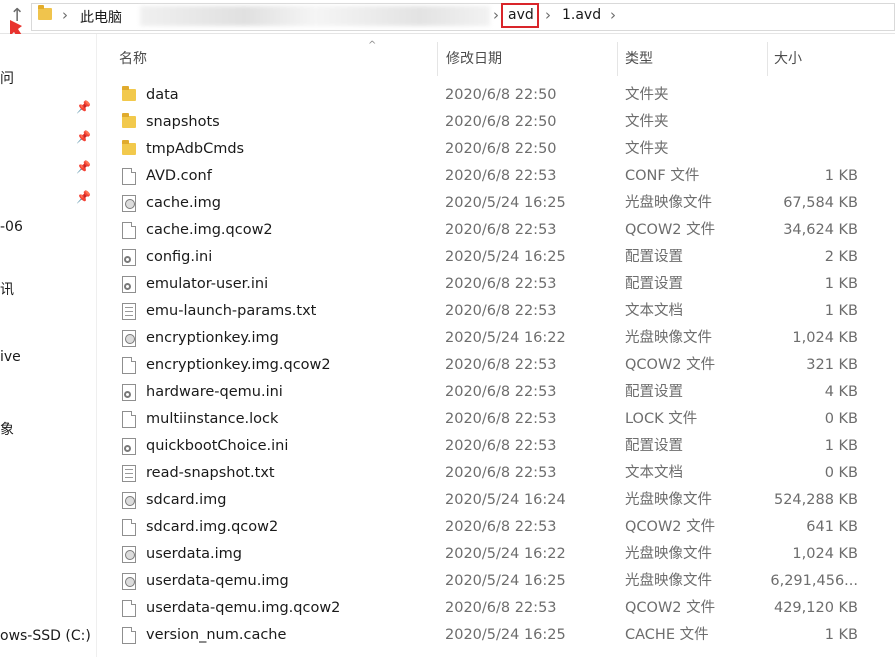 This screenshot has width=895, height=657. What do you see at coordinates (217, 581) in the screenshot?
I see `file-name: userdata-qemu.img` at bounding box center [217, 581].